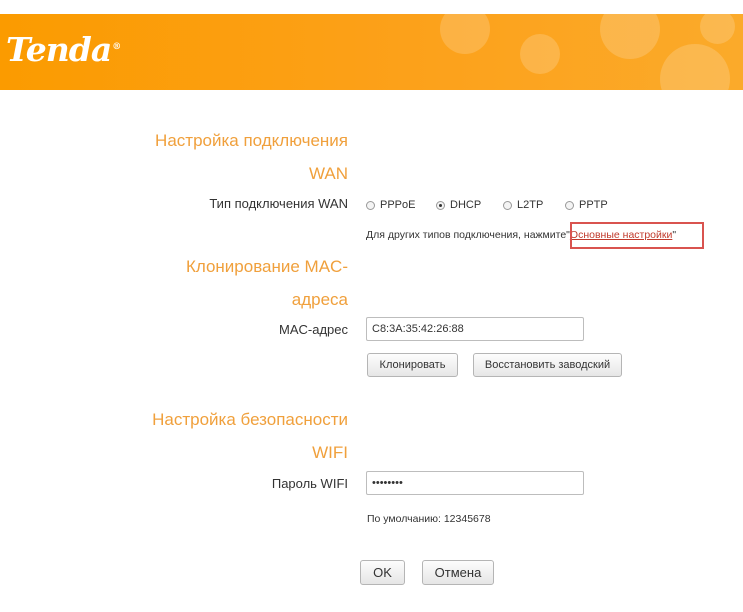 The height and width of the screenshot is (612, 743). What do you see at coordinates (313, 329) in the screenshot?
I see `mac-address-label: MAC-адрес` at bounding box center [313, 329].